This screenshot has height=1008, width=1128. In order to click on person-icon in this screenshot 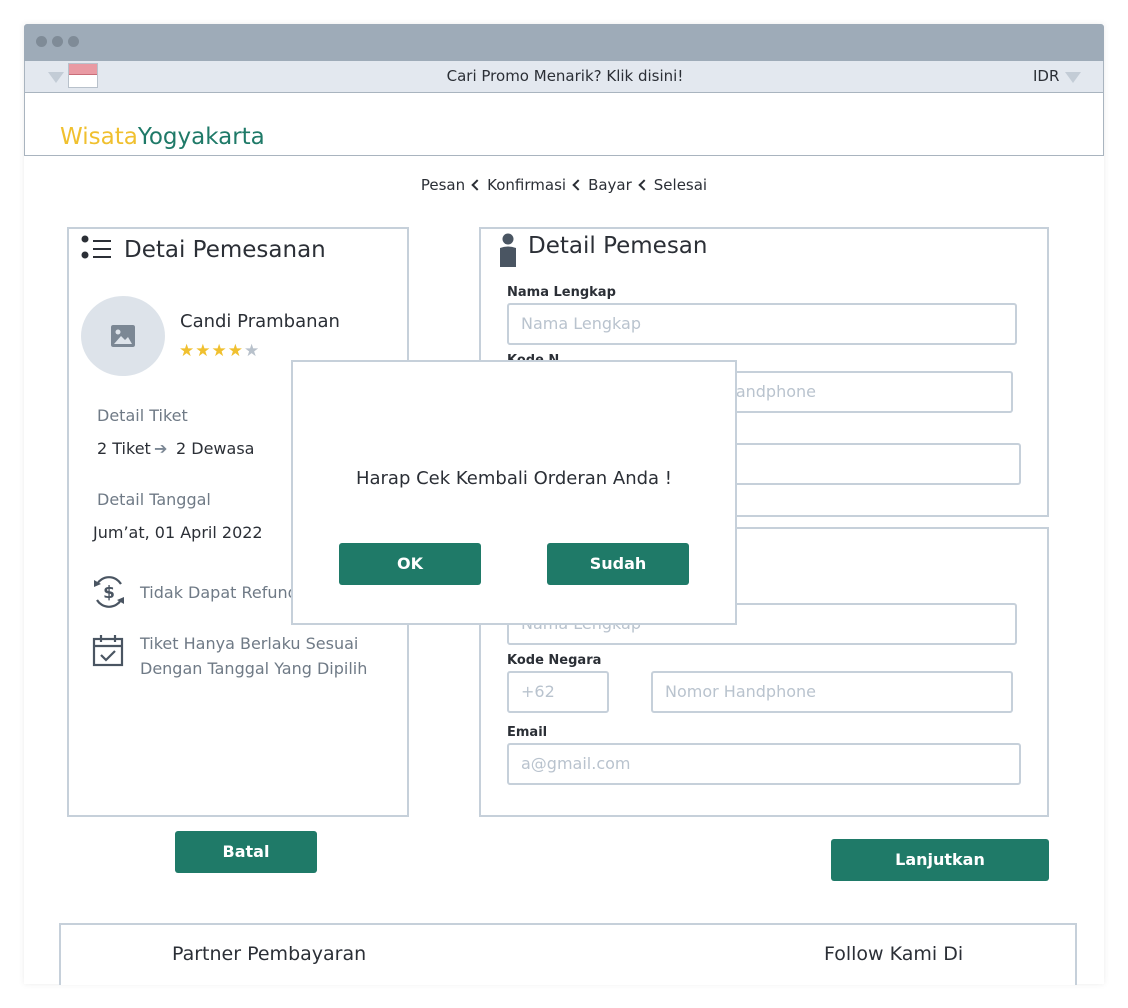, I will do `click(508, 250)`.